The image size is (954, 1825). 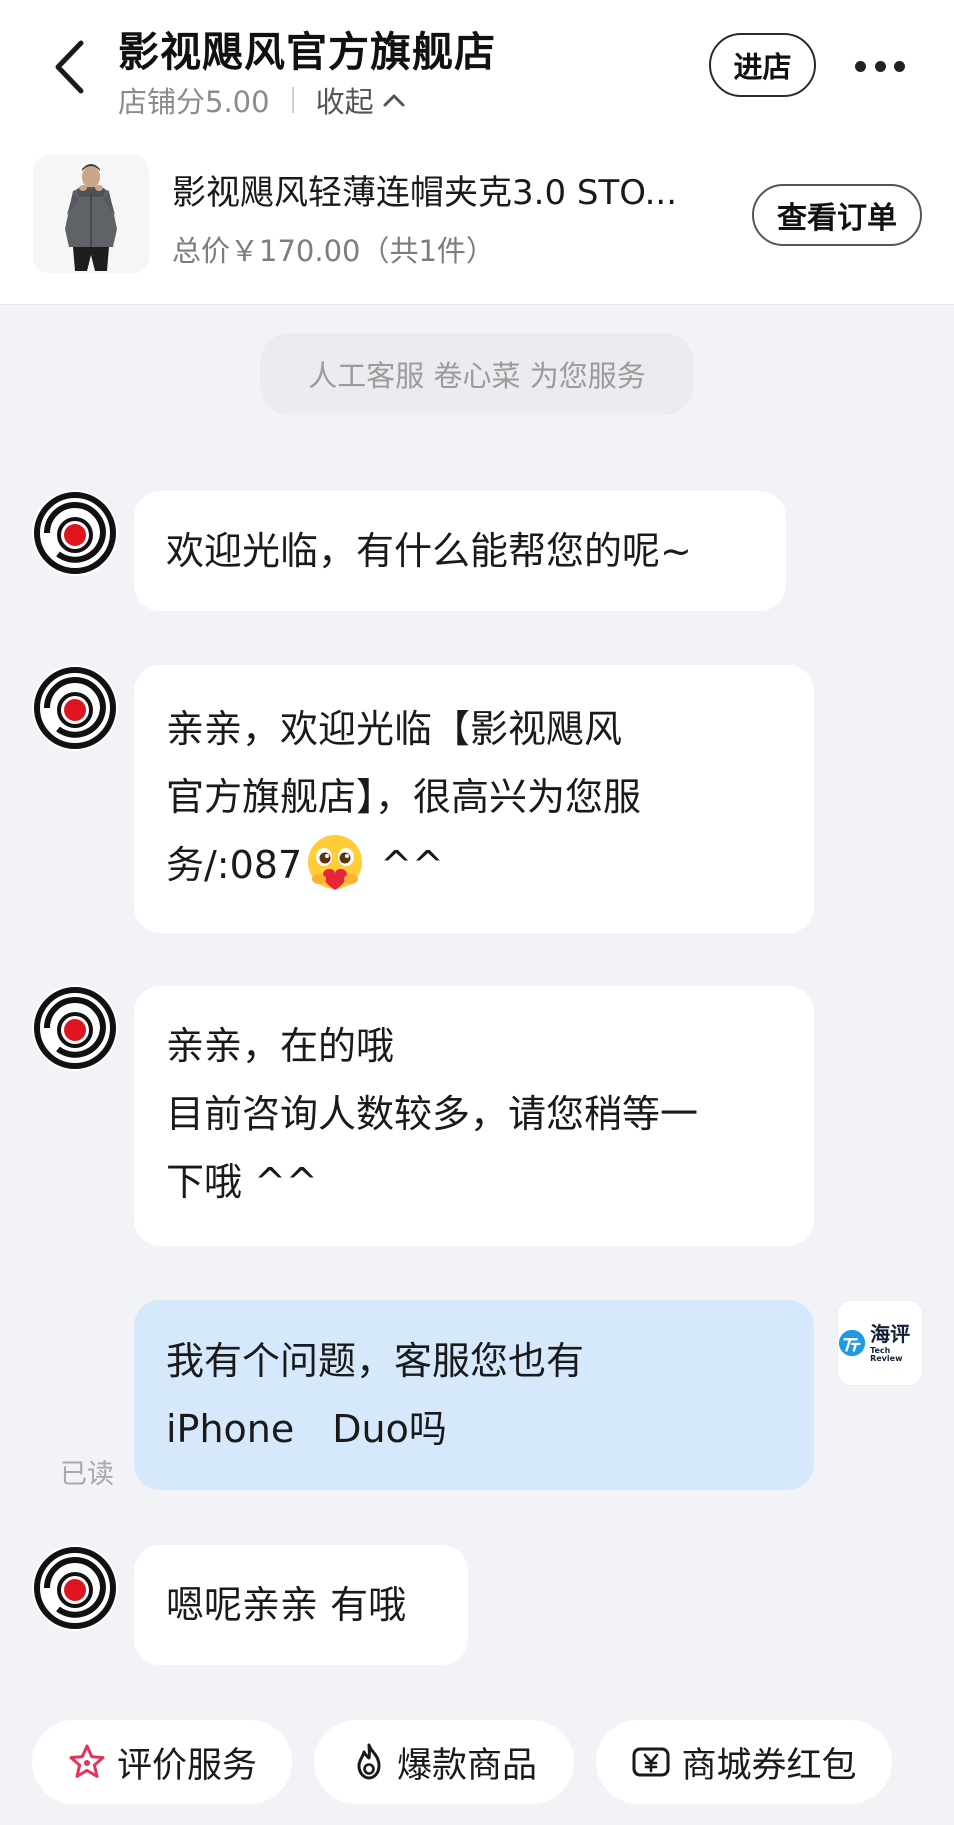 I want to click on collapse-label: 收起, so click(x=344, y=102).